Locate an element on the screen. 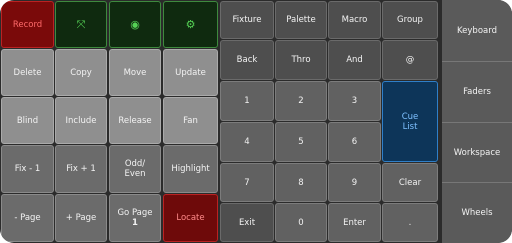  prev-page-button: - Page is located at coordinates (27, 218).